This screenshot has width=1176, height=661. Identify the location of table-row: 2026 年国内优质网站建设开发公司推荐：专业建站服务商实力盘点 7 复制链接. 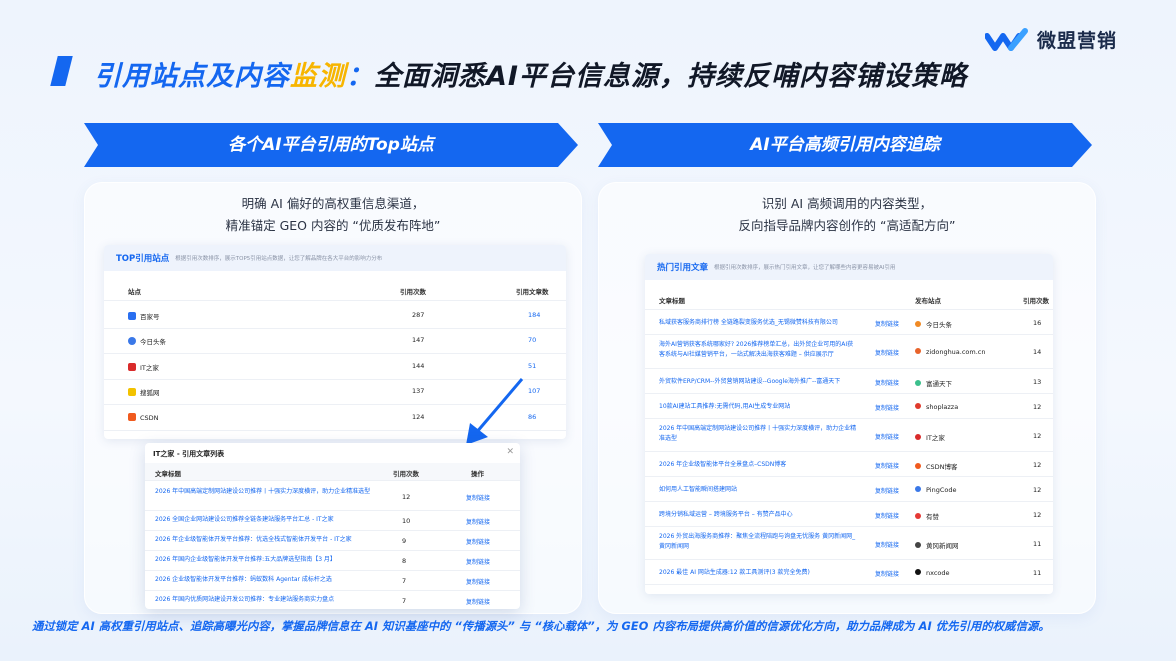
(332, 600).